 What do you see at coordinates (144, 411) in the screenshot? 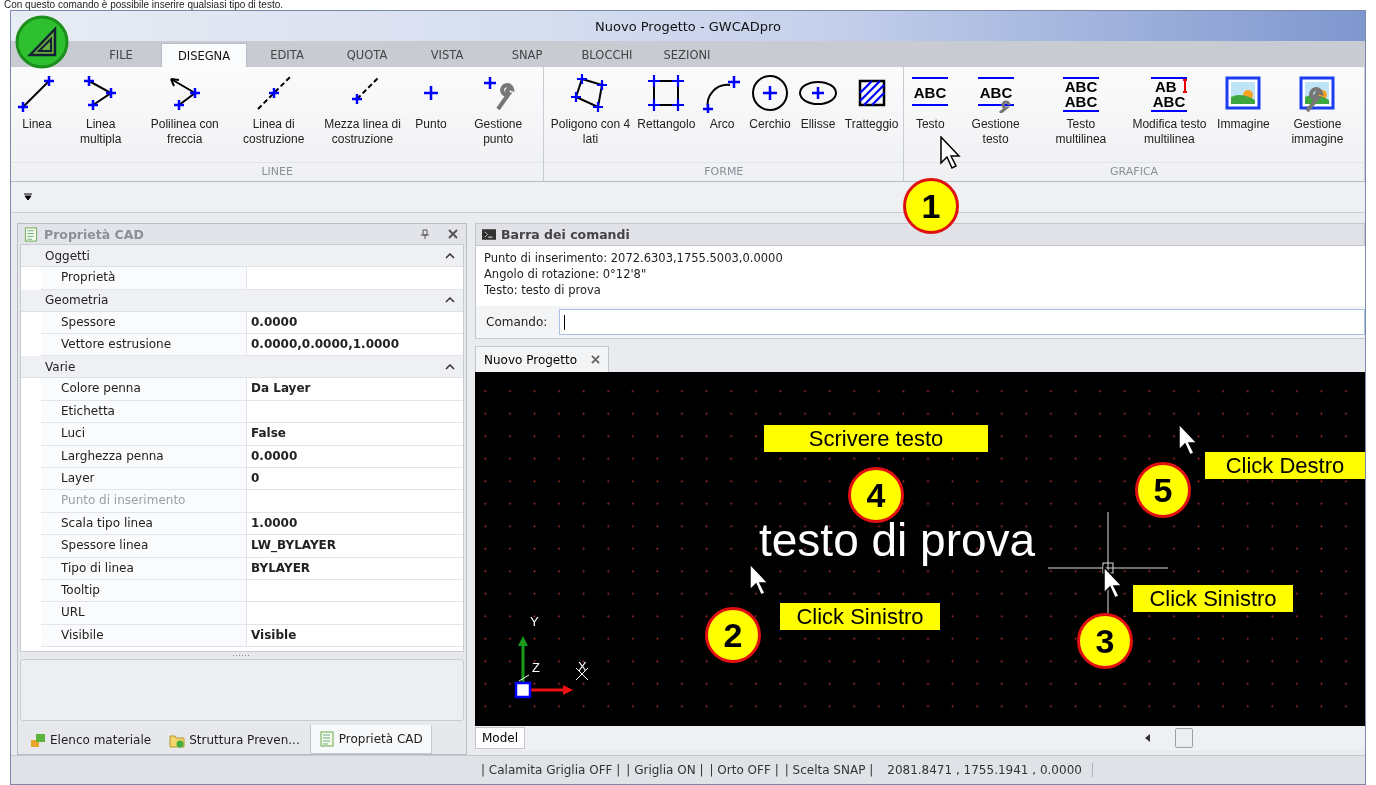
I see `property-name: Etichetta` at bounding box center [144, 411].